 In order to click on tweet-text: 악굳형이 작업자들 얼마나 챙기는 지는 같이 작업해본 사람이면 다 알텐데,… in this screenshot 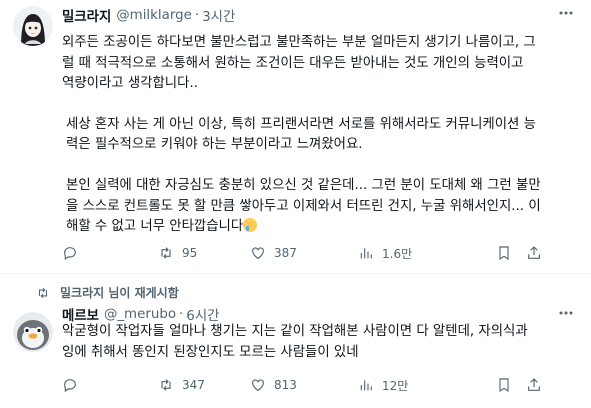, I will do `click(322, 342)`.